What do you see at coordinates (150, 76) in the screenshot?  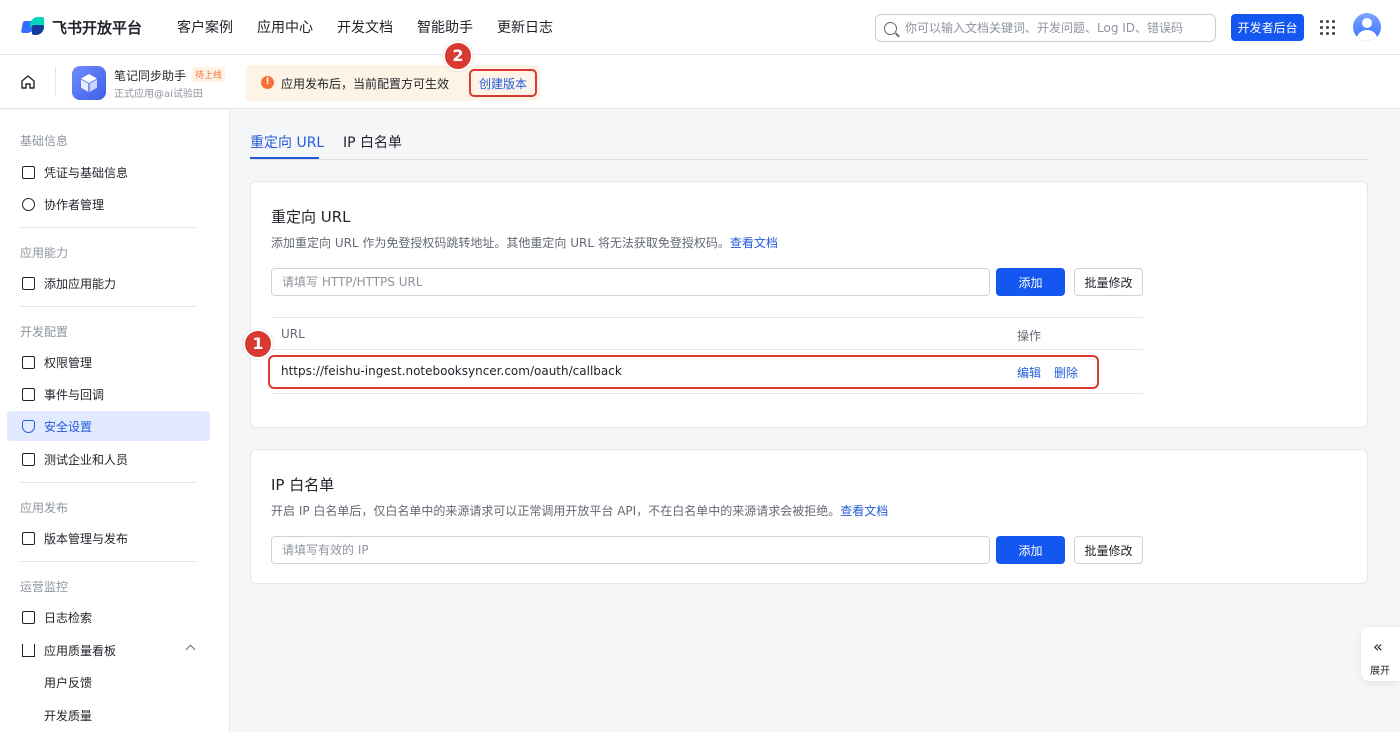 I see `app-name: 笔记同步助手` at bounding box center [150, 76].